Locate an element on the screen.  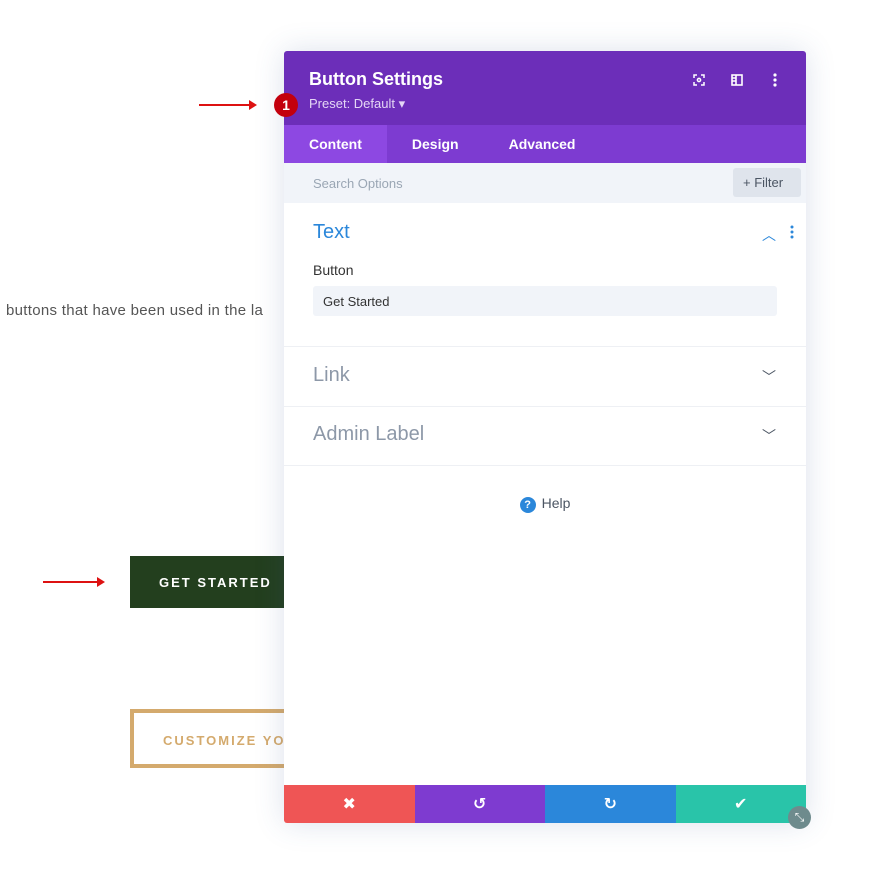
button-text-label: Button is located at coordinates (333, 270).